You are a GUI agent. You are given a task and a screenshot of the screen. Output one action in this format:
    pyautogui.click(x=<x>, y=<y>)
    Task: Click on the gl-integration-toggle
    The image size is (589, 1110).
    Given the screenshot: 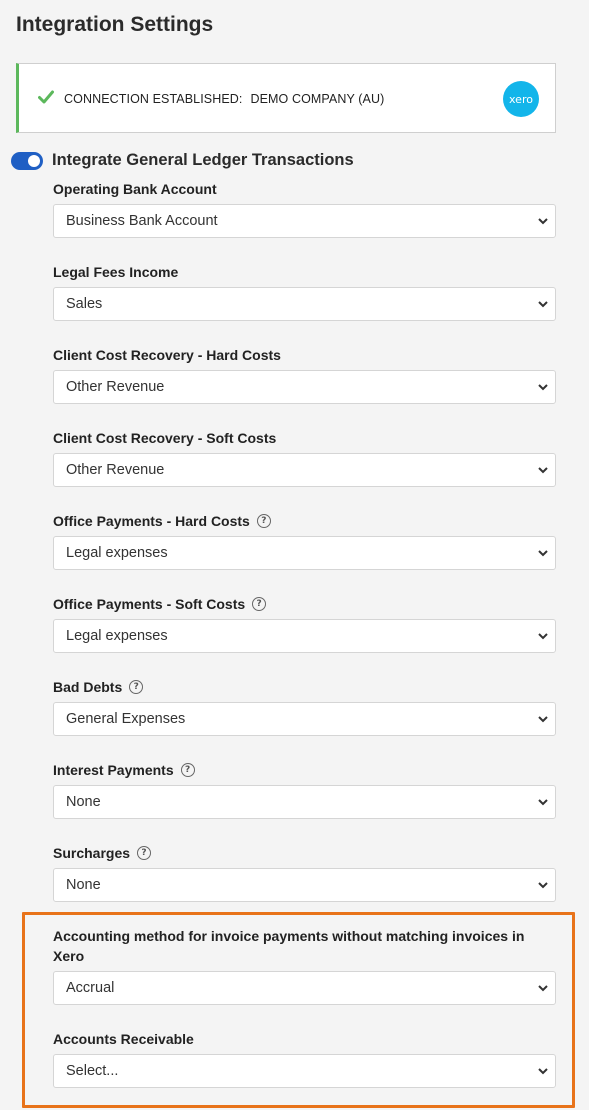 What is the action you would take?
    pyautogui.click(x=27, y=160)
    